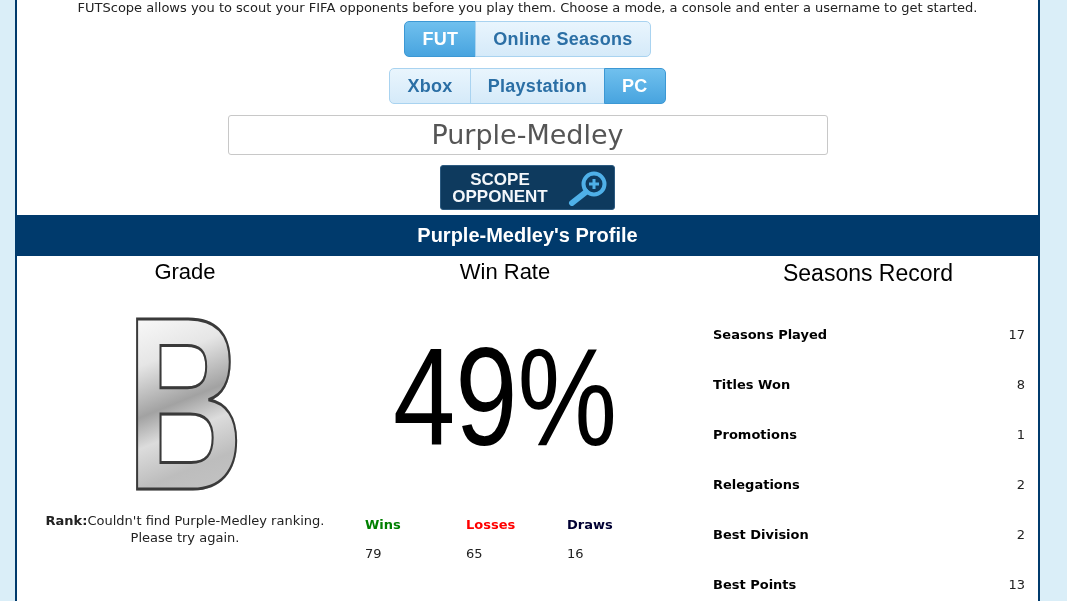 This screenshot has width=1067, height=601. Describe the element at coordinates (491, 525) in the screenshot. I see `result-label: Losses` at that location.